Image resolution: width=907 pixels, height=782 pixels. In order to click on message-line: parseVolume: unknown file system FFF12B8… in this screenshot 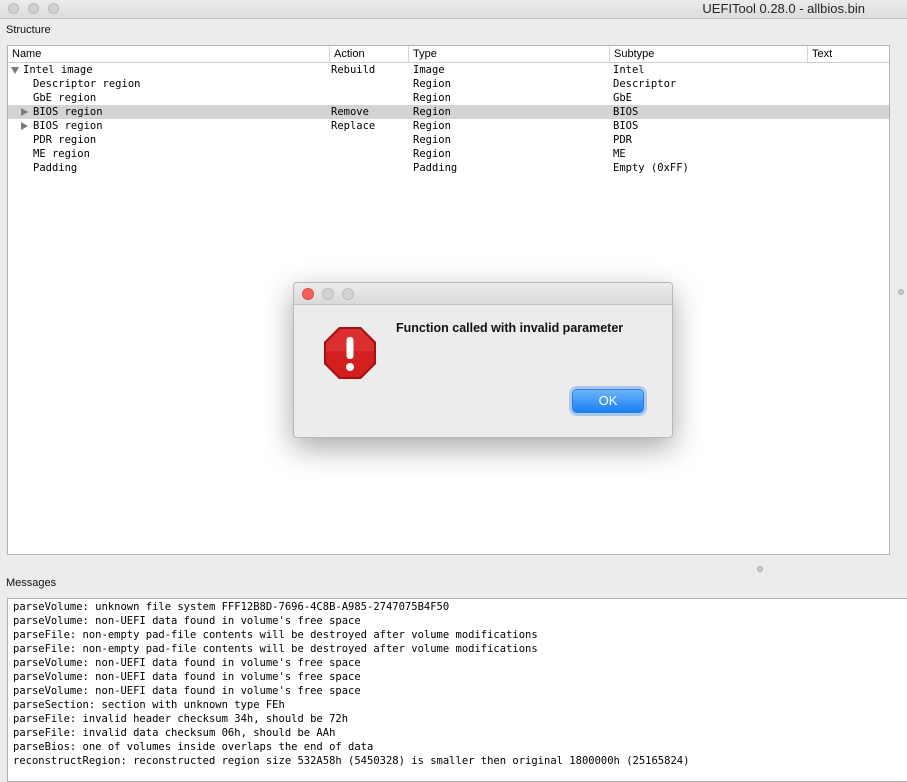, I will do `click(231, 607)`.